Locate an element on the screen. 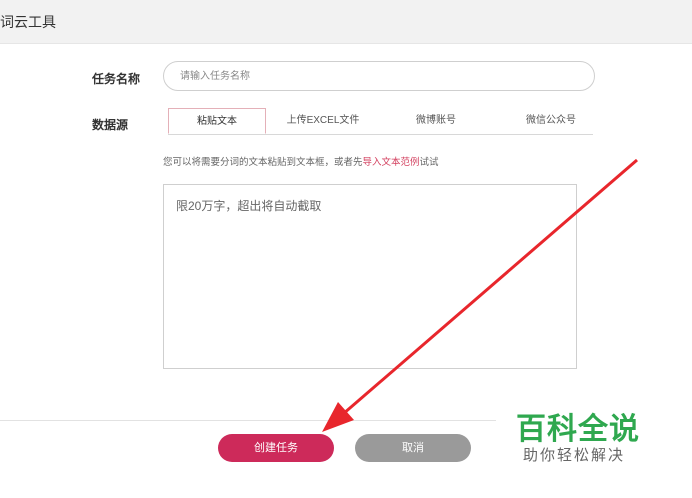 This screenshot has width=692, height=498. data-source-label: 数据源 is located at coordinates (110, 125).